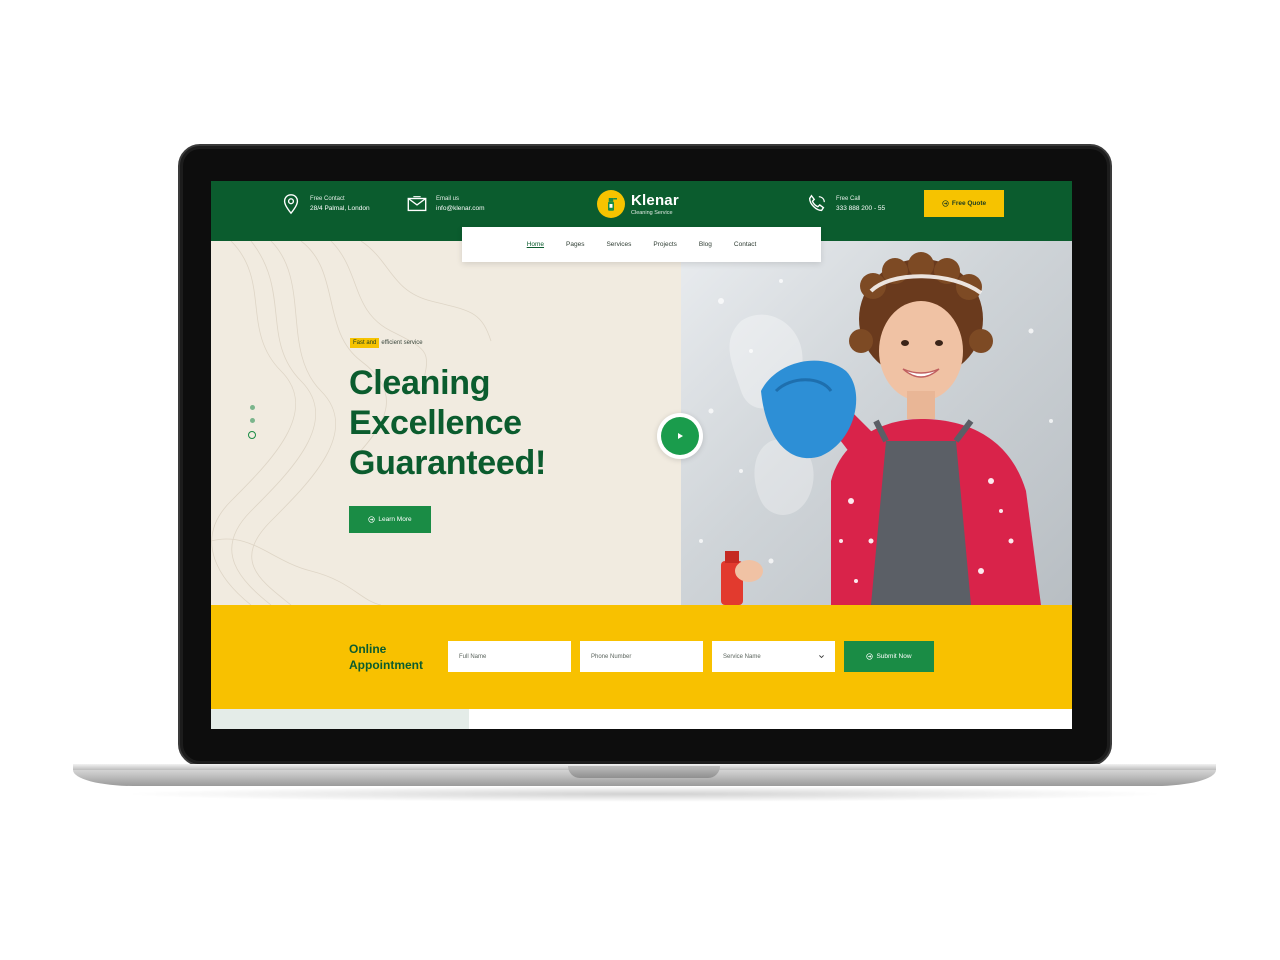 Image resolution: width=1280 pixels, height=960 pixels. I want to click on nav-item-services: Services, so click(618, 244).